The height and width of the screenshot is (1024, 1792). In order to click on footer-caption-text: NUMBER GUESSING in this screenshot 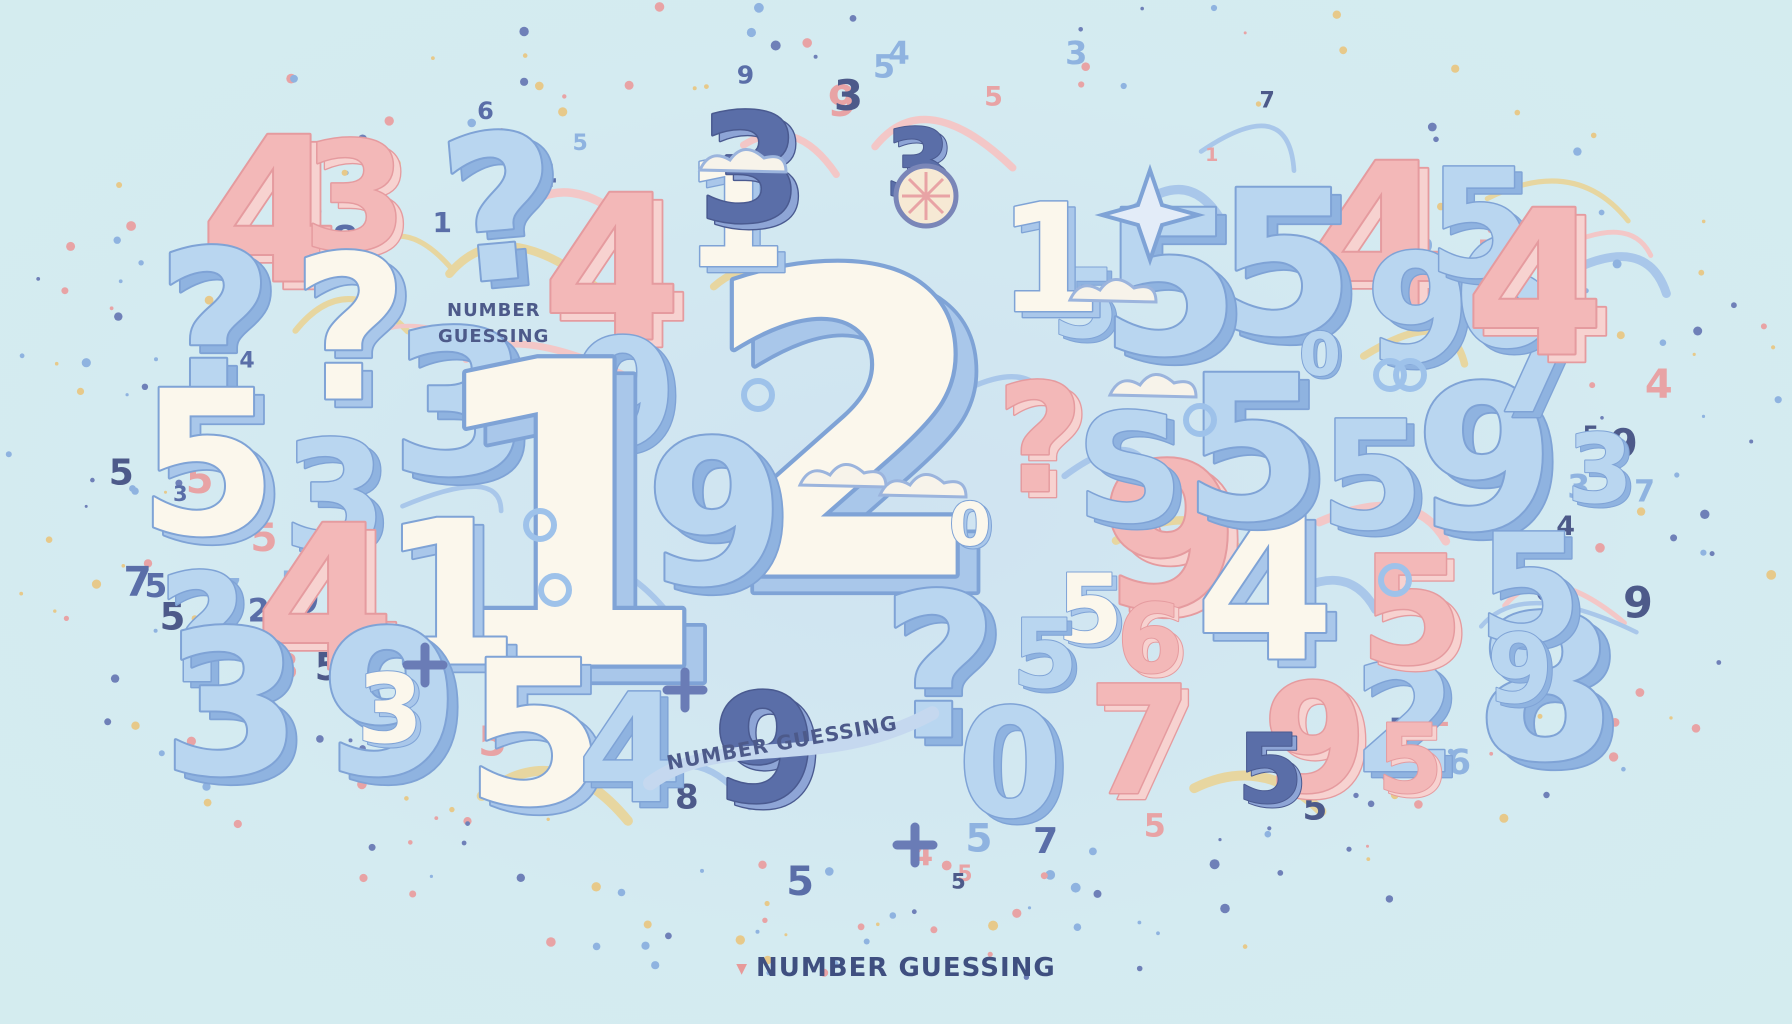, I will do `click(906, 968)`.